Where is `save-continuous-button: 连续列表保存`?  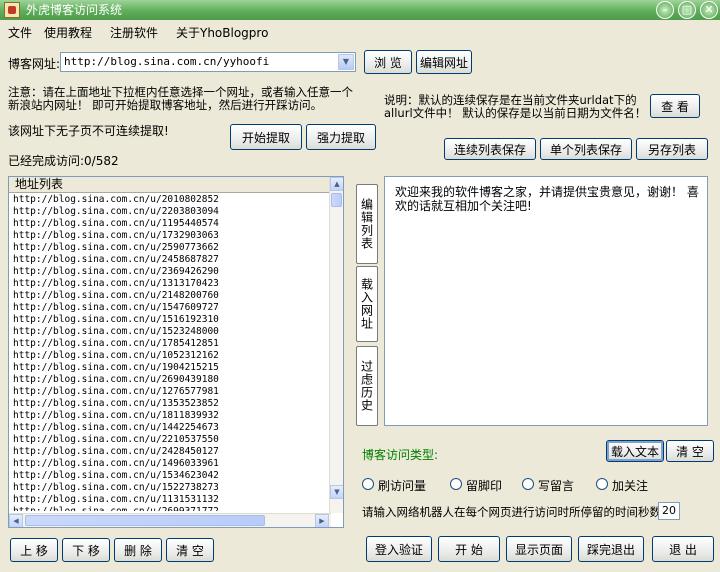 save-continuous-button: 连续列表保存 is located at coordinates (490, 149).